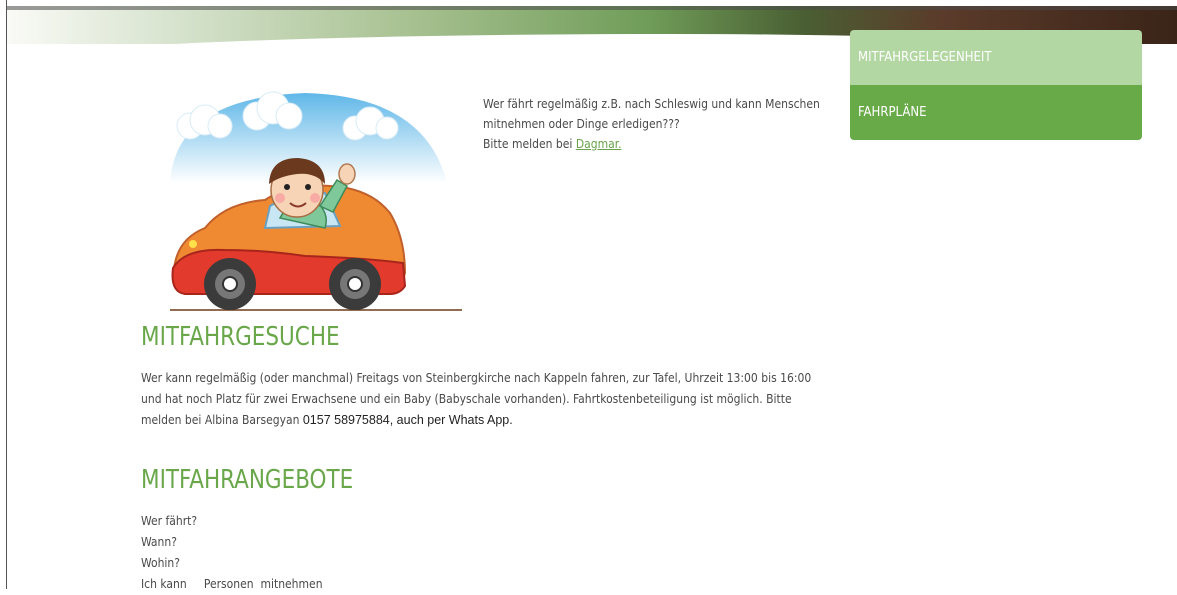 The height and width of the screenshot is (595, 1177). What do you see at coordinates (581, 124) in the screenshot?
I see `intro-line-2: mitnehmen oder Dinge erledigen???` at bounding box center [581, 124].